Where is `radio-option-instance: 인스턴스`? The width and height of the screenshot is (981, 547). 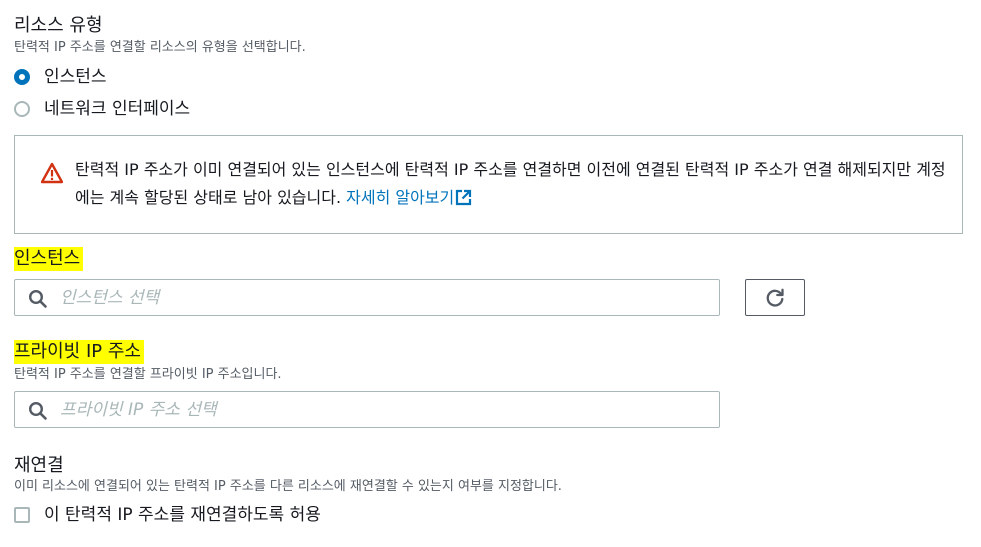 radio-option-instance: 인스턴스 is located at coordinates (60, 77).